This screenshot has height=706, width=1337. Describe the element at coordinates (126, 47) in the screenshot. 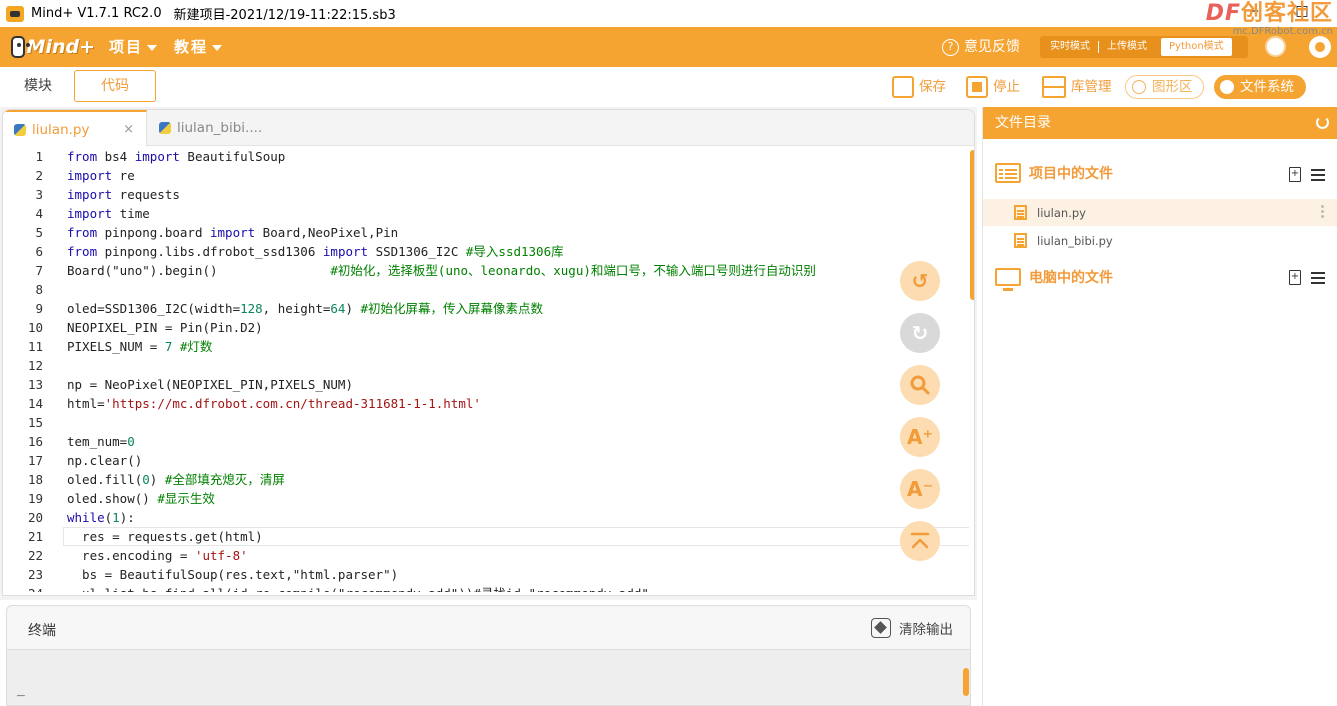

I see `menu-project-label: 项目` at that location.